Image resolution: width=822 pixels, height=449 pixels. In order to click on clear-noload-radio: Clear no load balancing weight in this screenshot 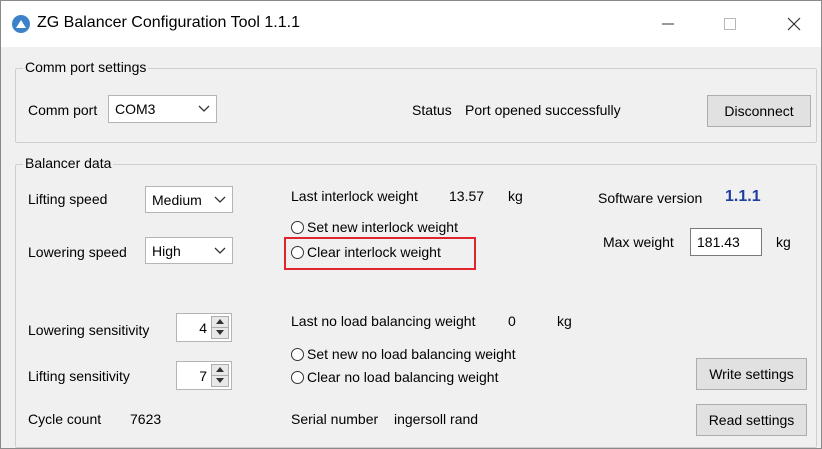, I will do `click(394, 377)`.